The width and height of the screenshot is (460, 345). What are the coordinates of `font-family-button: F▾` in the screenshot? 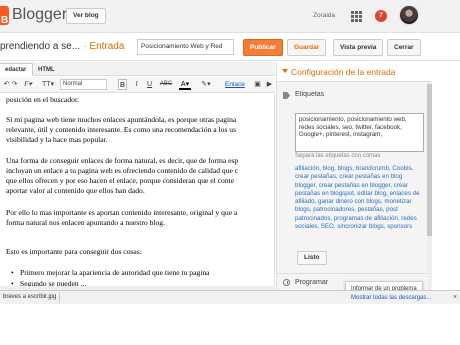 It's located at (28, 84).